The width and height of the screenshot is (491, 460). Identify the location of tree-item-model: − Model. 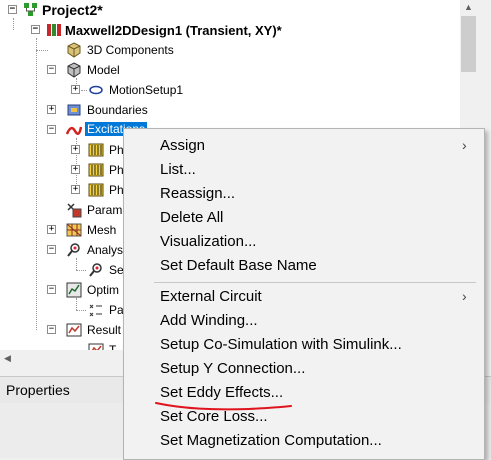
(230, 70).